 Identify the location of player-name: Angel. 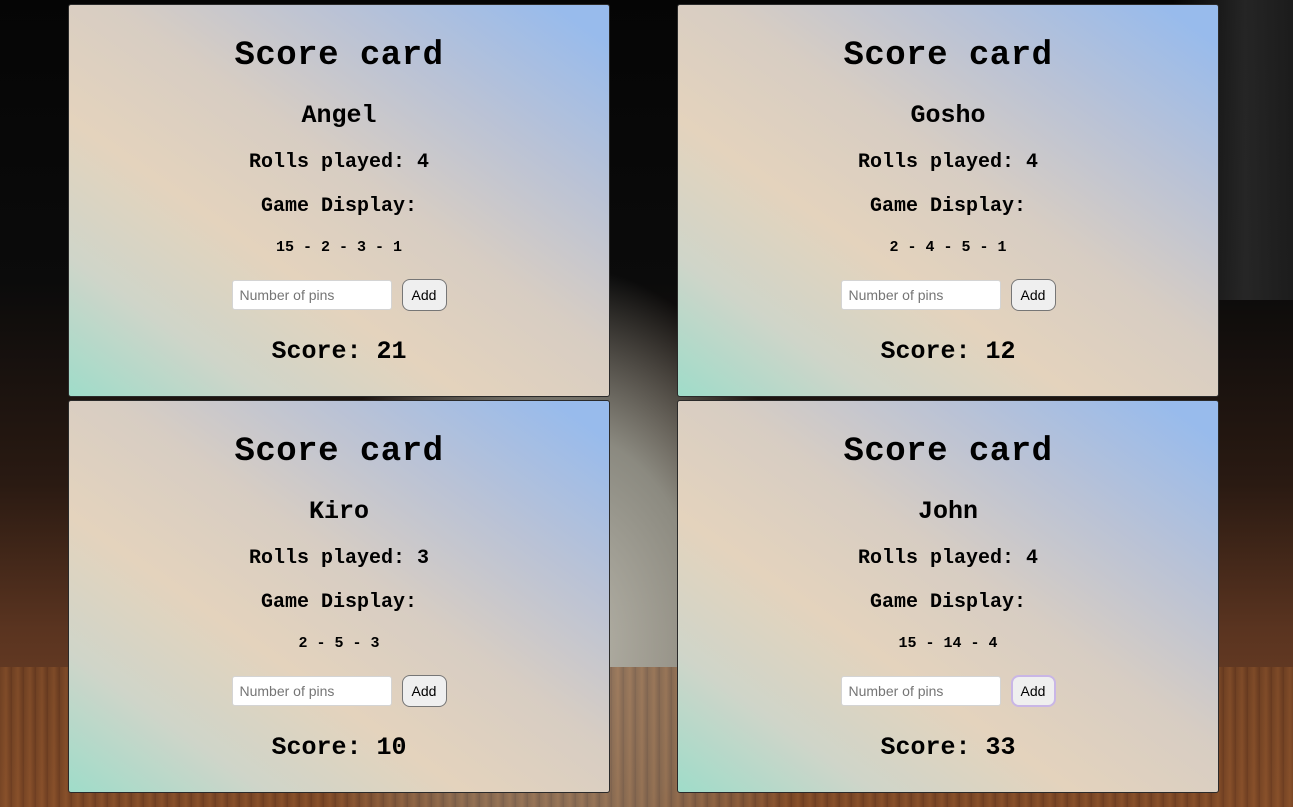
(339, 115).